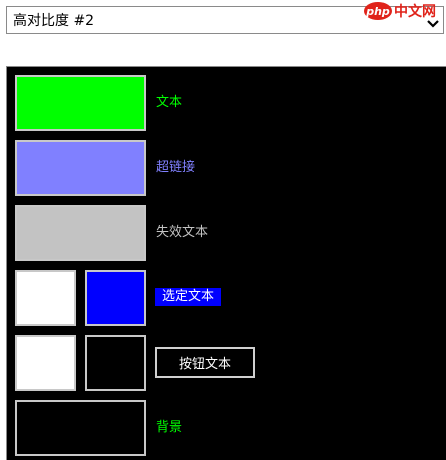 The width and height of the screenshot is (446, 460). What do you see at coordinates (45, 363) in the screenshot?
I see `button-text-fg-swatch` at bounding box center [45, 363].